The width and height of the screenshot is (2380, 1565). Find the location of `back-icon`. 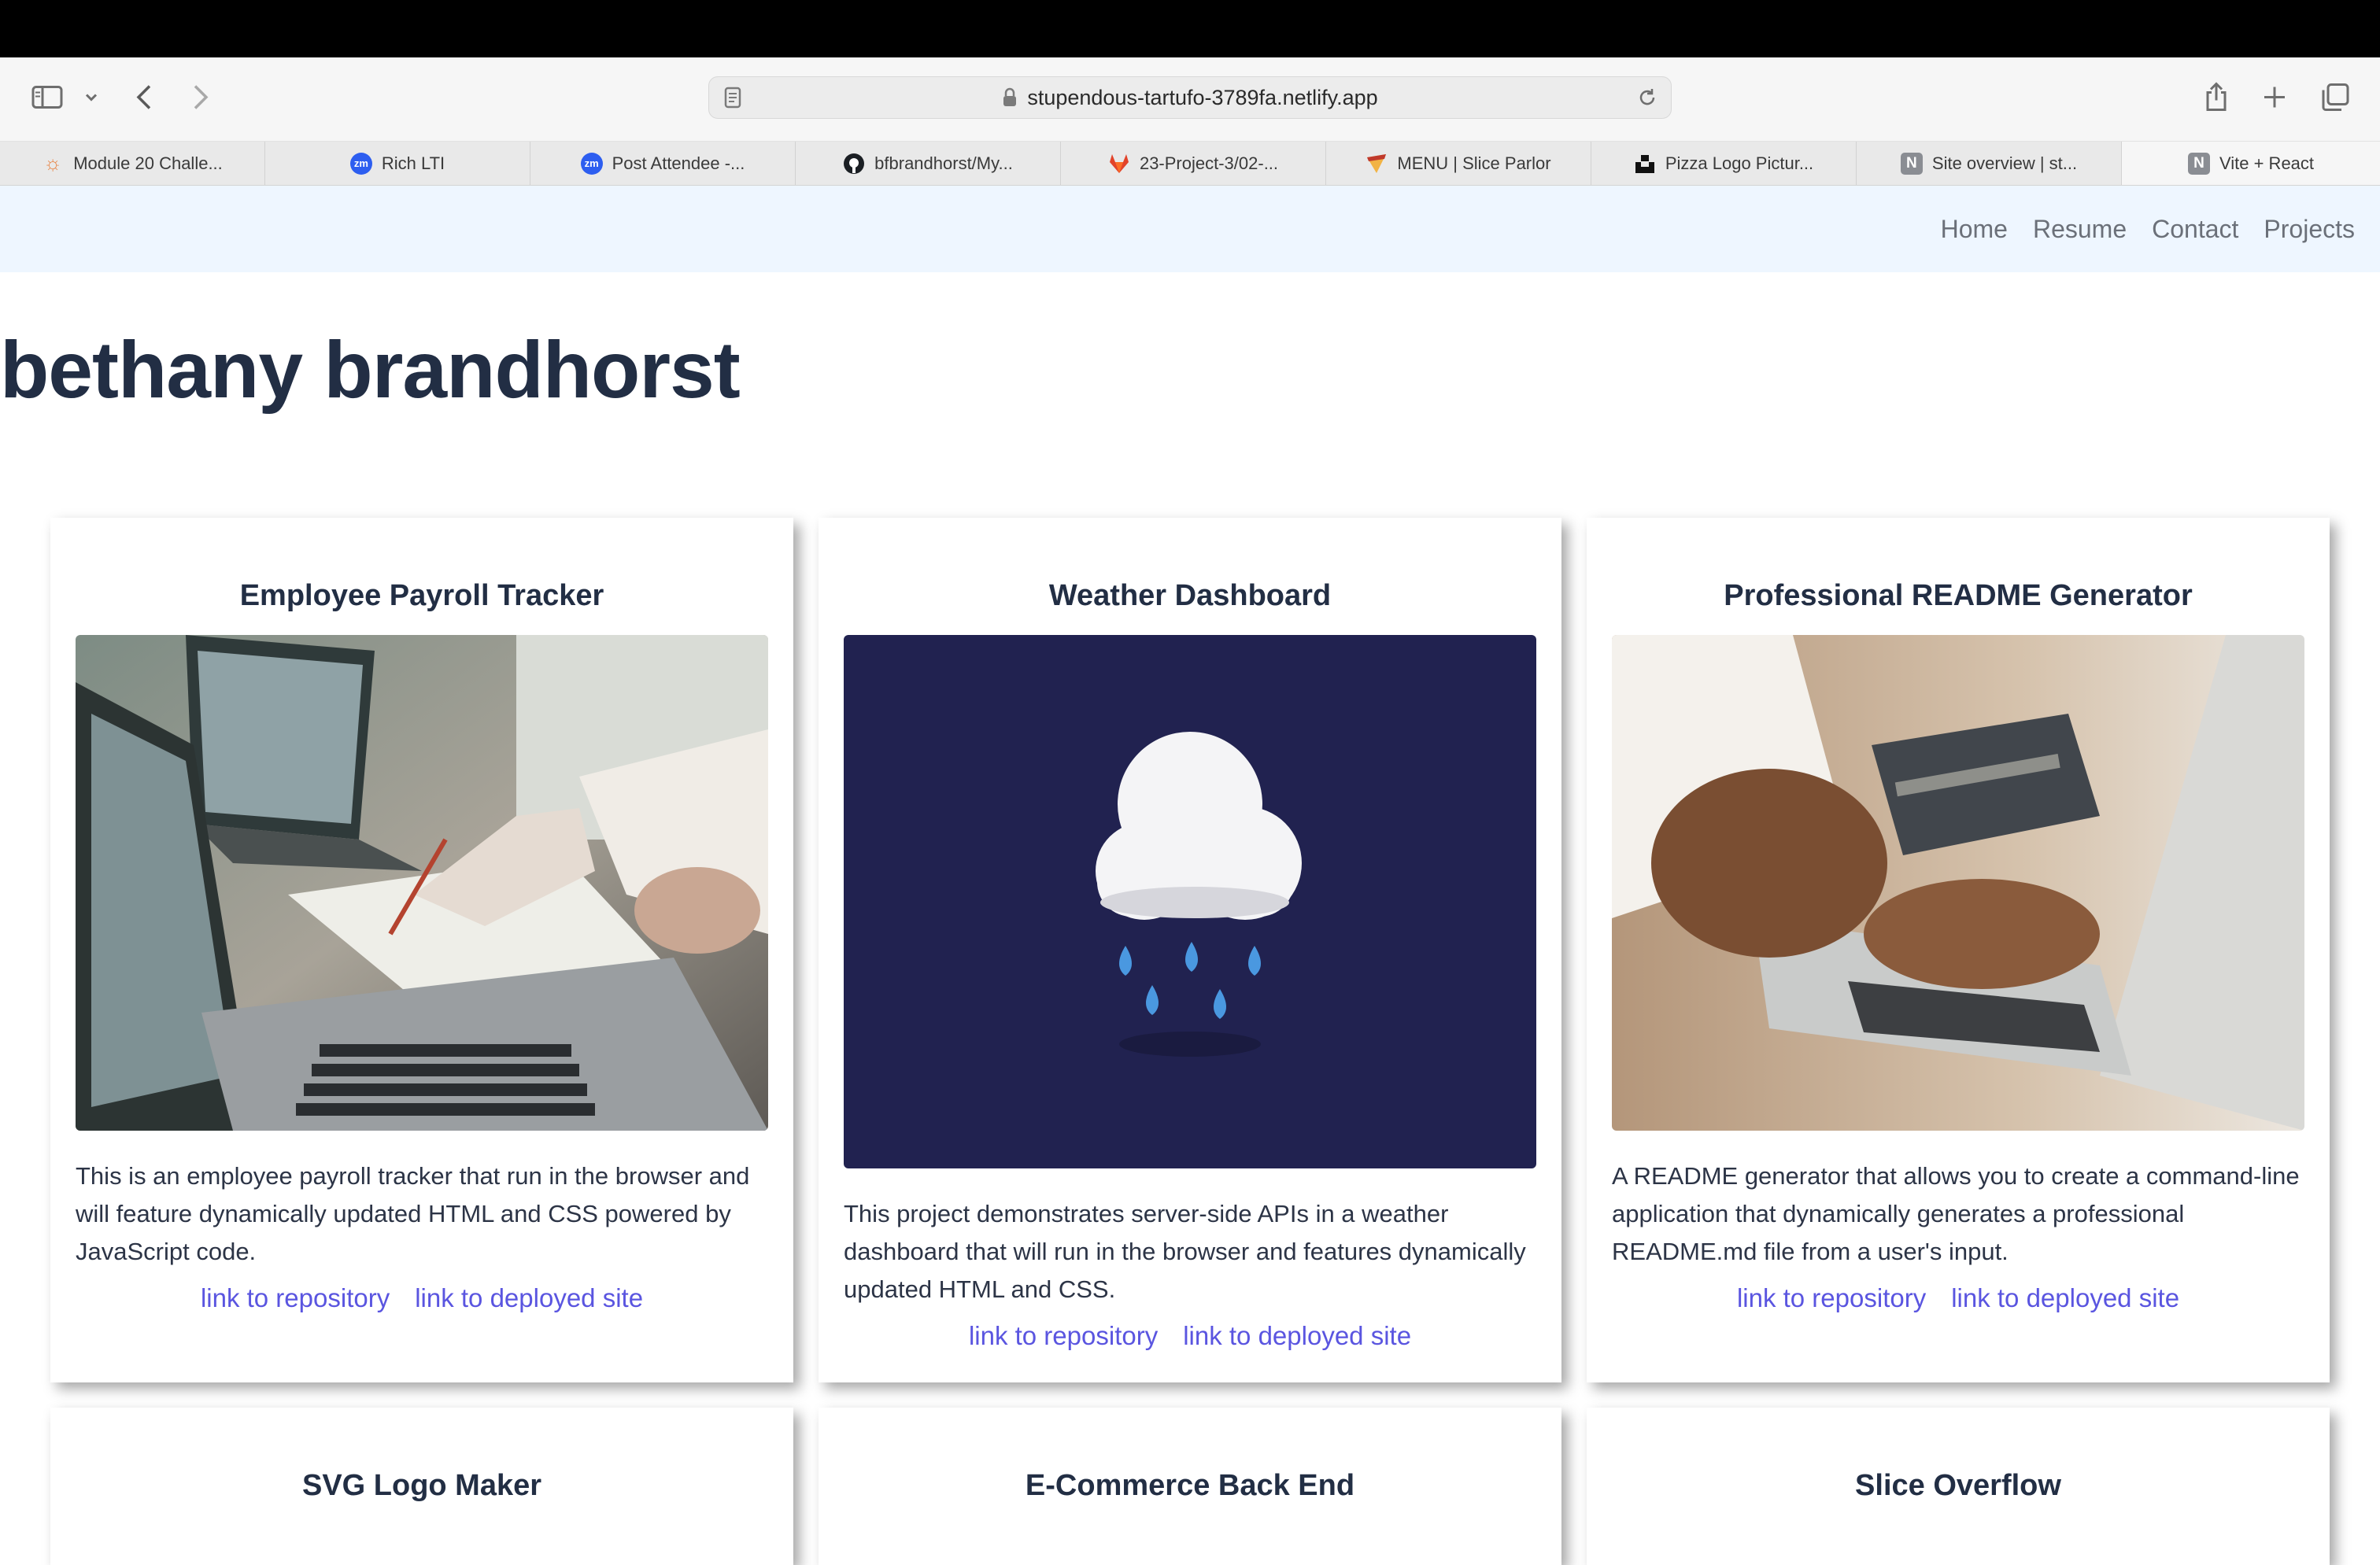

back-icon is located at coordinates (144, 99).